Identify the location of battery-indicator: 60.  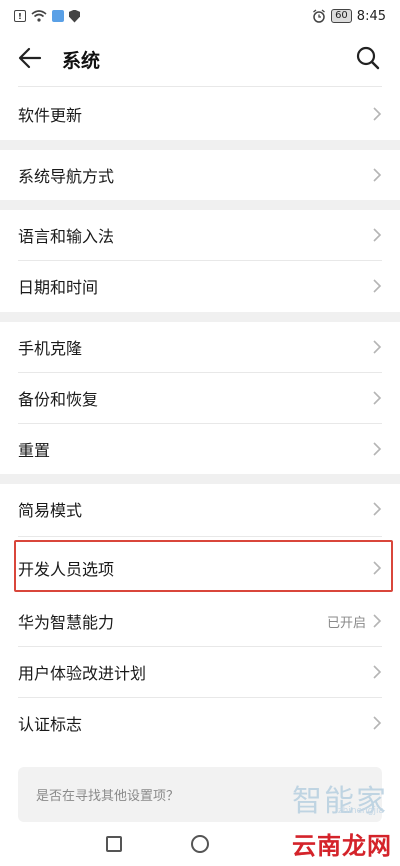
(341, 16).